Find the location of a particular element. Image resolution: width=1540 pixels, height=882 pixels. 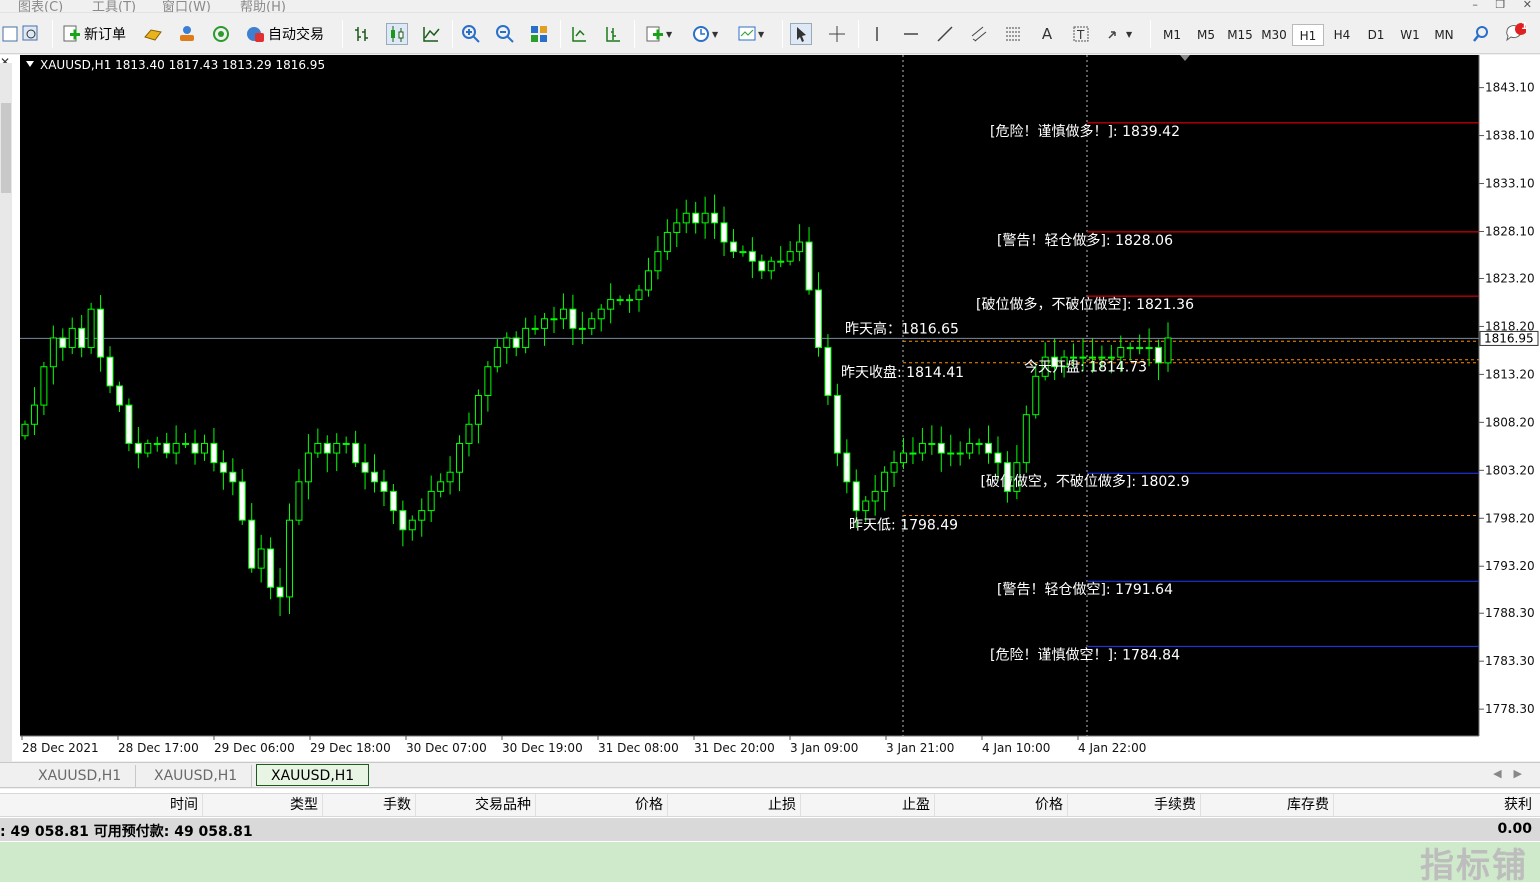

restore-icon: ❐ is located at coordinates (1500, 5).